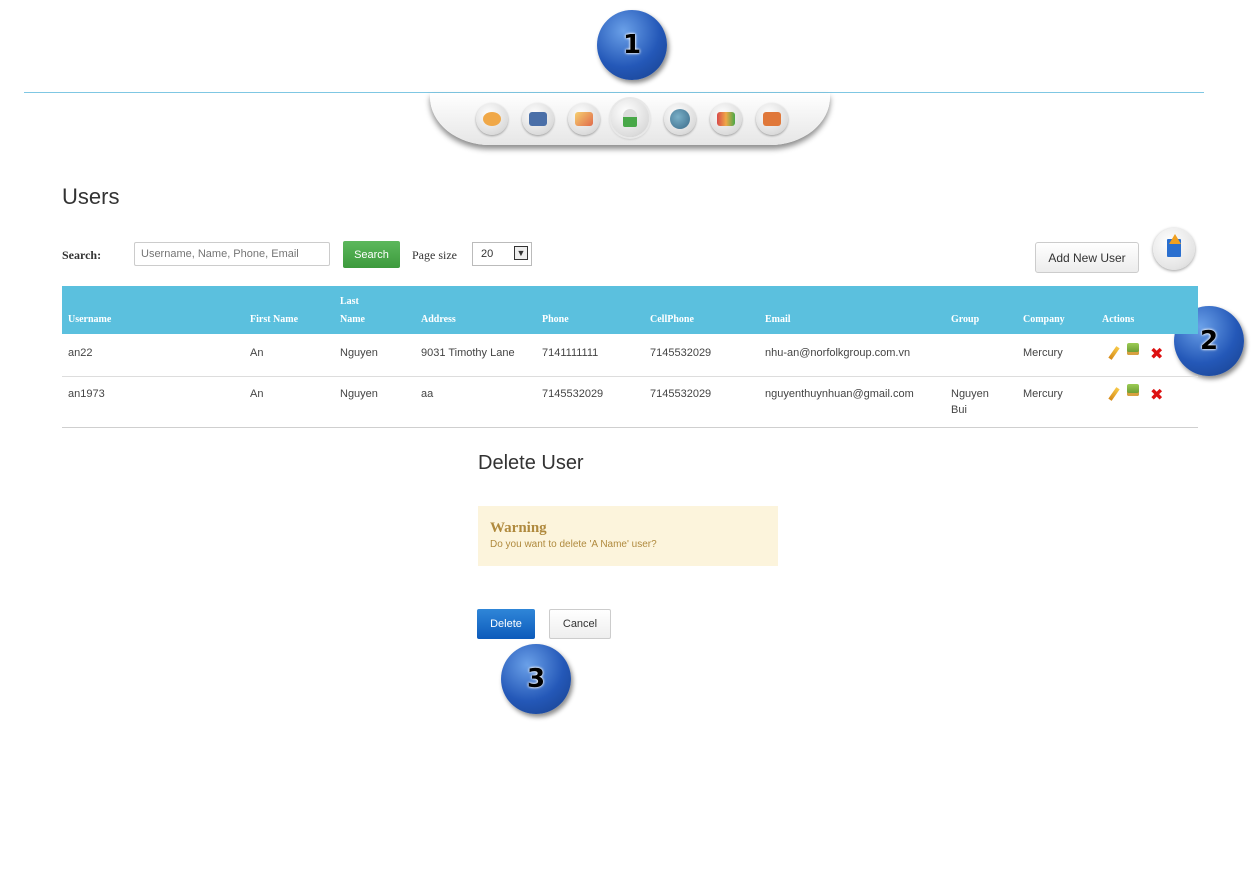  Describe the element at coordinates (438, 319) in the screenshot. I see `header-address: Address` at that location.